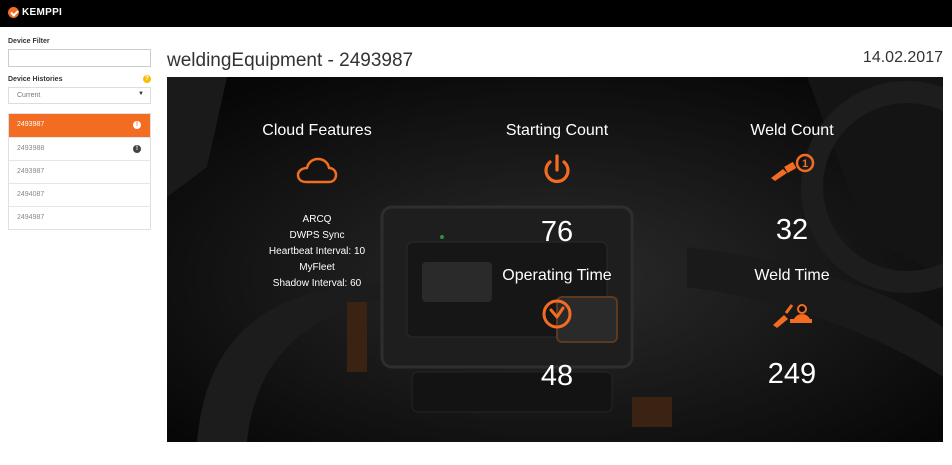 This screenshot has height=465, width=952. What do you see at coordinates (79, 217) in the screenshot?
I see `device-list-item: 2494987` at bounding box center [79, 217].